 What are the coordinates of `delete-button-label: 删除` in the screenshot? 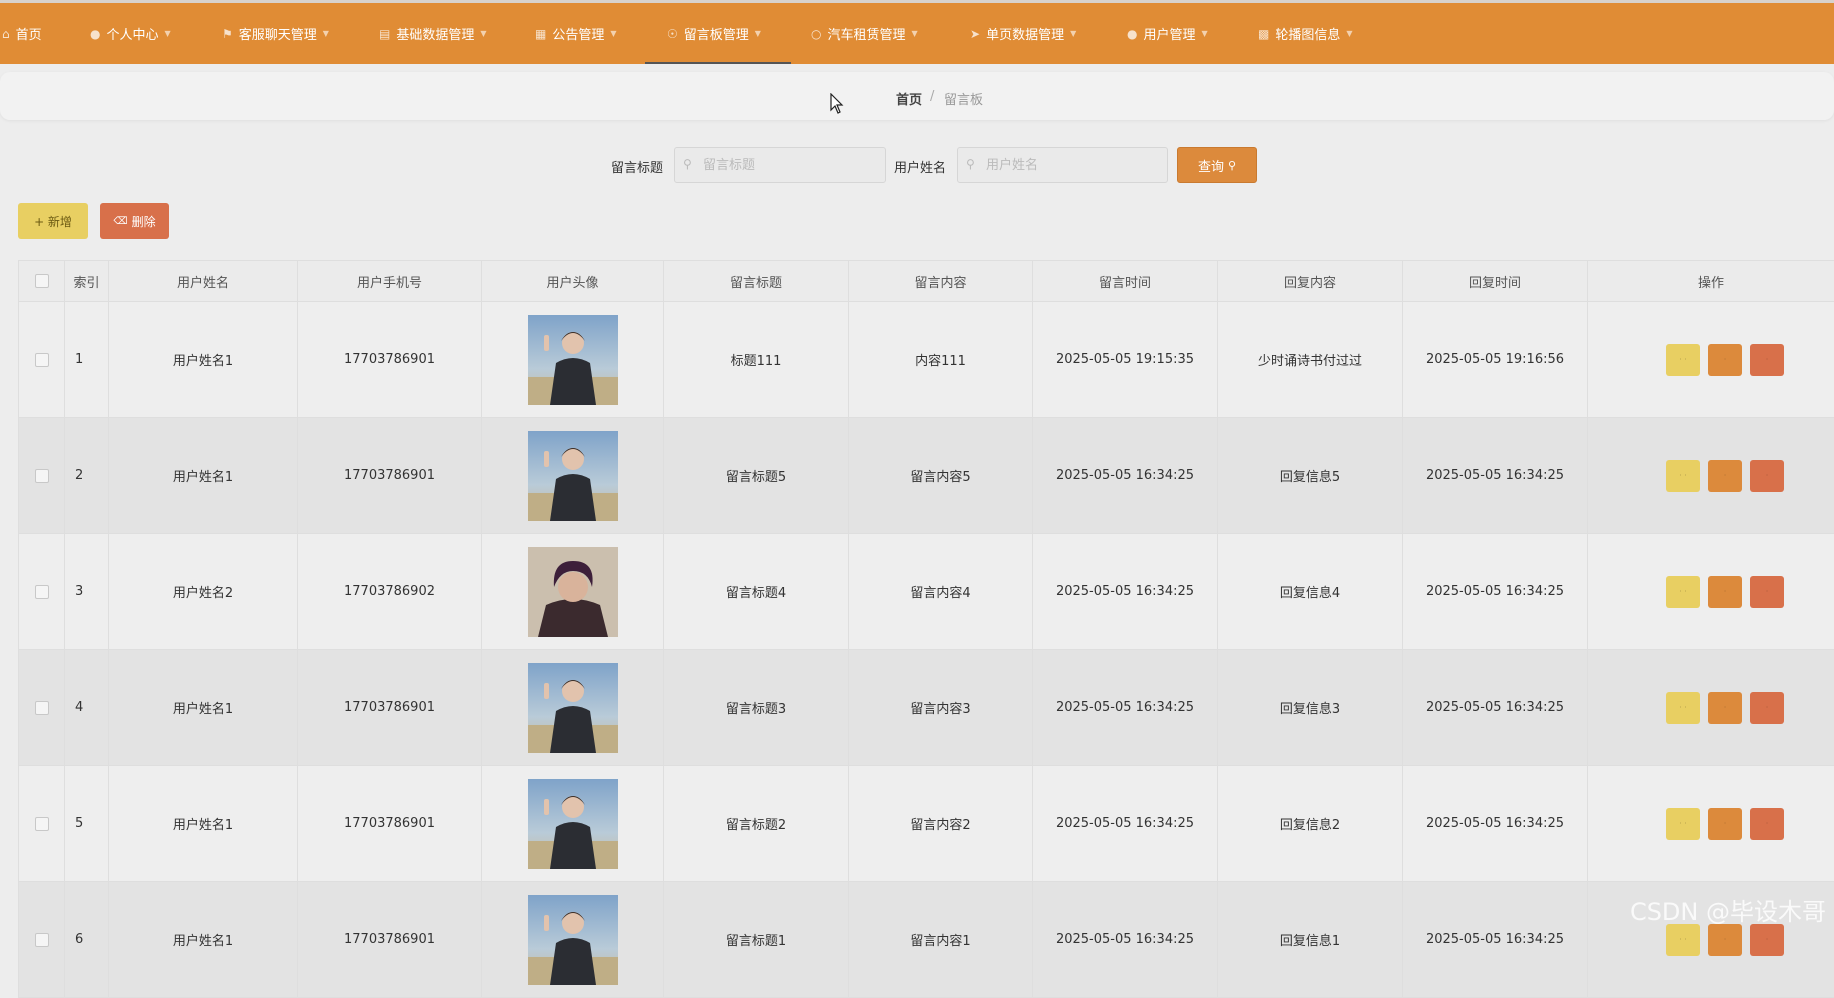 It's located at (144, 221).